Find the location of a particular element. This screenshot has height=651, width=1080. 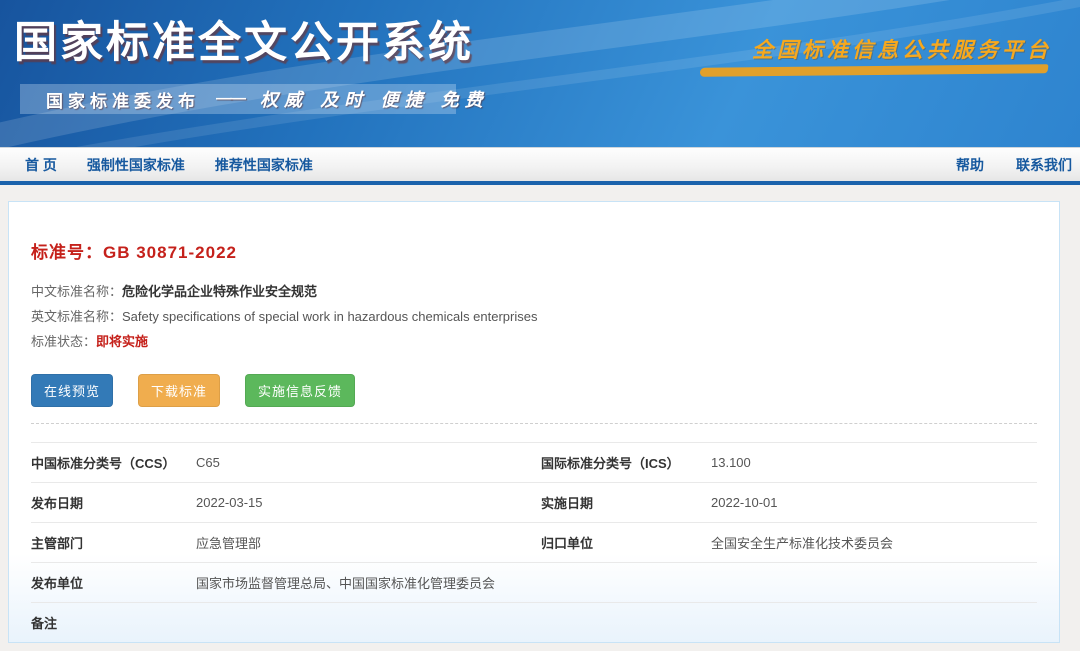

implement-date-value: 2022-10-01 is located at coordinates (744, 502).